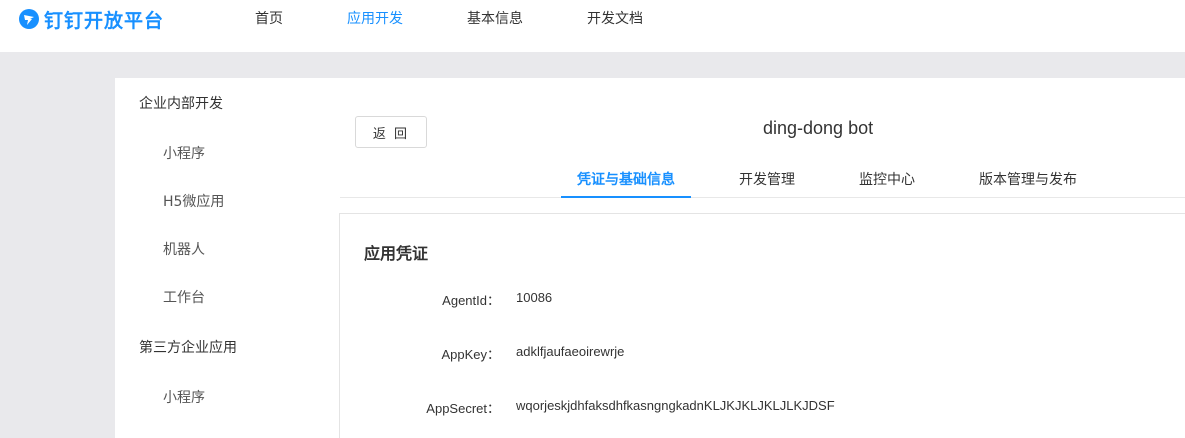 The image size is (1185, 438). Describe the element at coordinates (626, 197) in the screenshot. I see `active-tab-indicator` at that location.